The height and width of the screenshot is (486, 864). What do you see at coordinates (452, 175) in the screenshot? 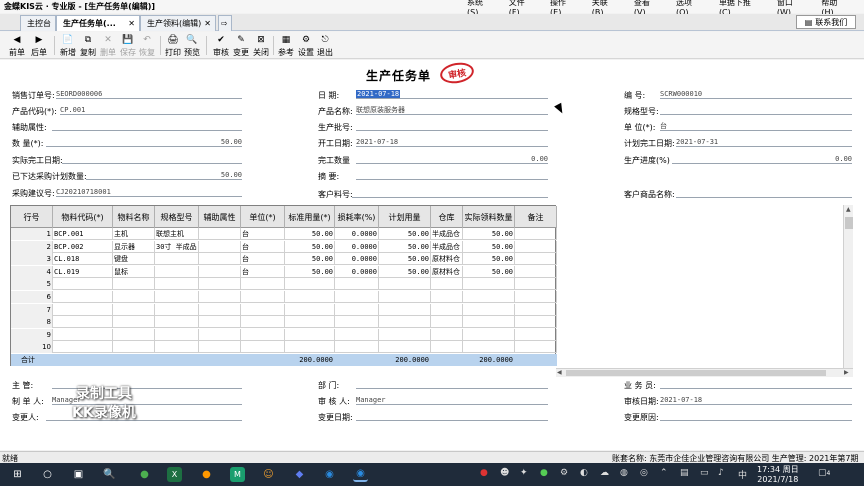
I see `summary-field` at bounding box center [452, 175].